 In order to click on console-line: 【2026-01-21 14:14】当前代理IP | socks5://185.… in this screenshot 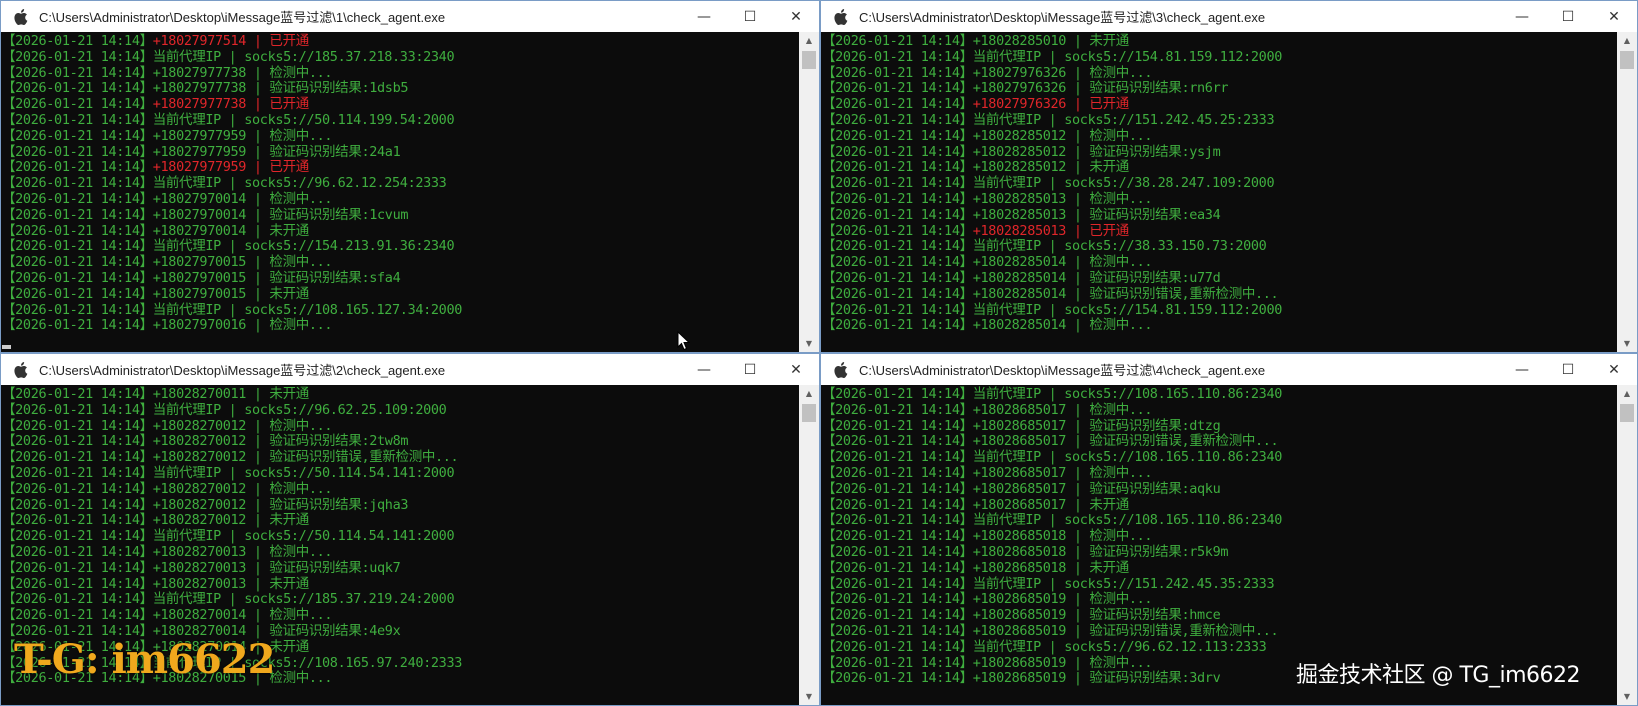, I will do `click(400, 599)`.